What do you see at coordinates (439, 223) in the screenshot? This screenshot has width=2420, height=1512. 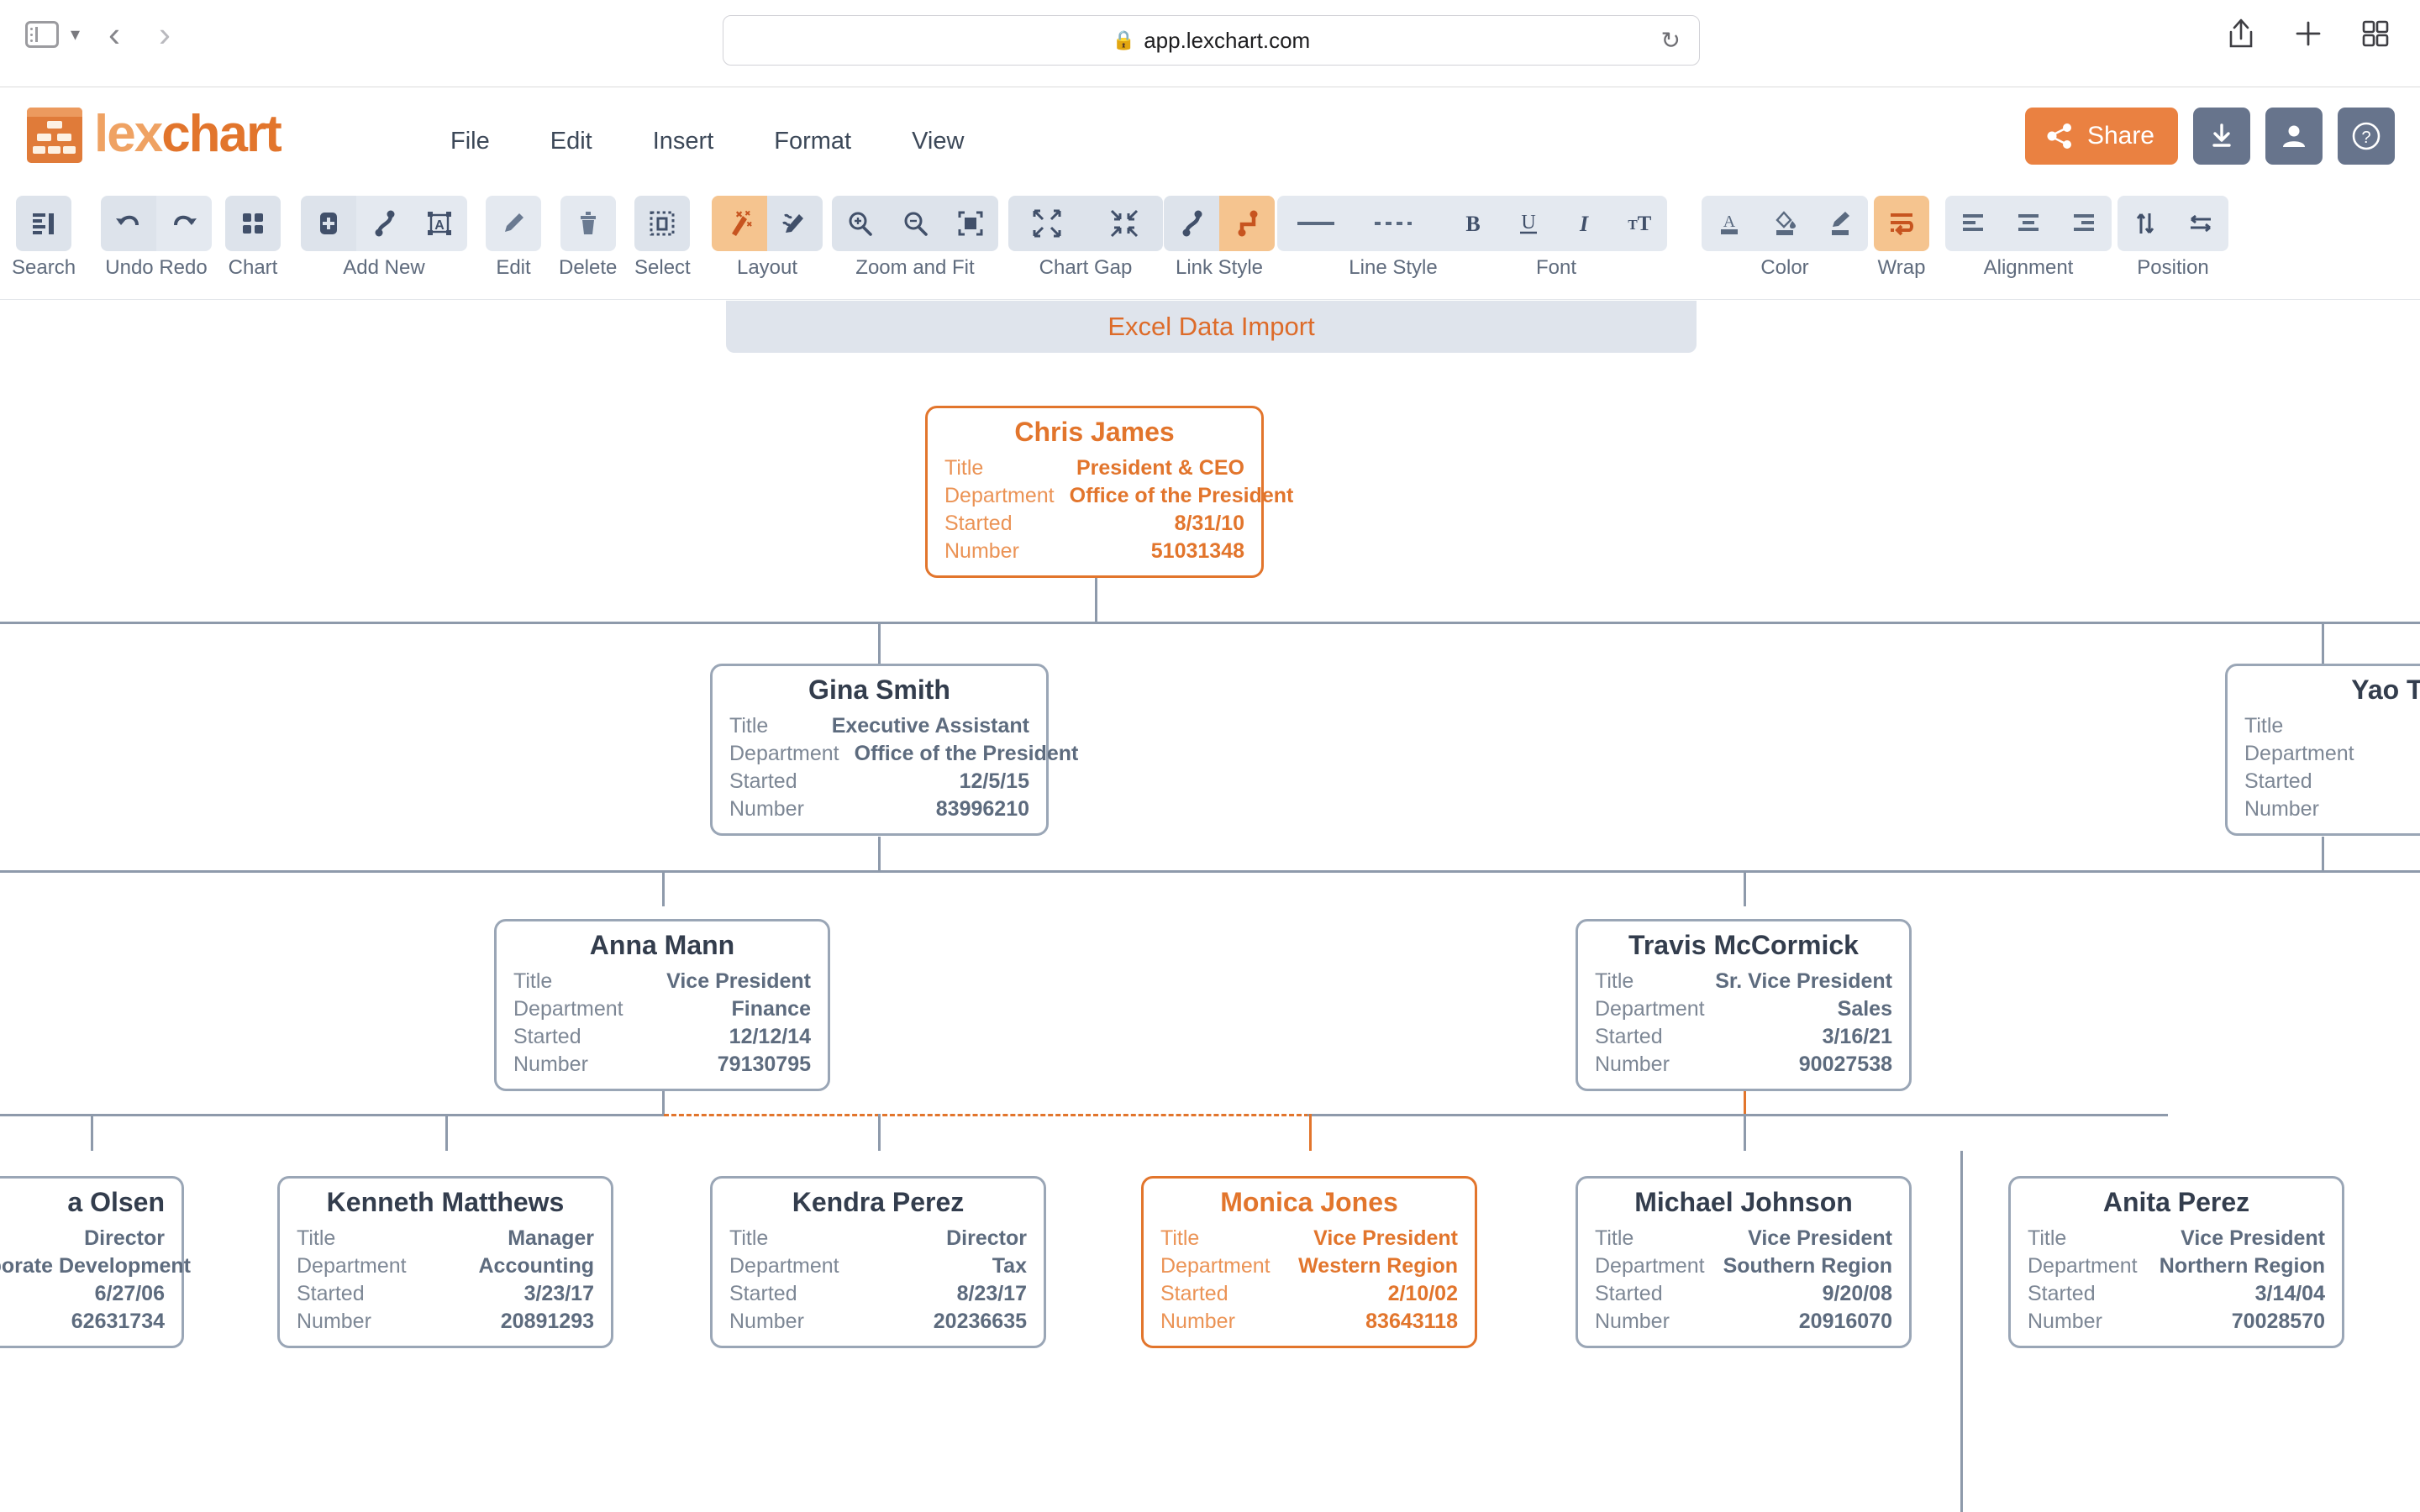 I see `add-textbox-icon: A` at bounding box center [439, 223].